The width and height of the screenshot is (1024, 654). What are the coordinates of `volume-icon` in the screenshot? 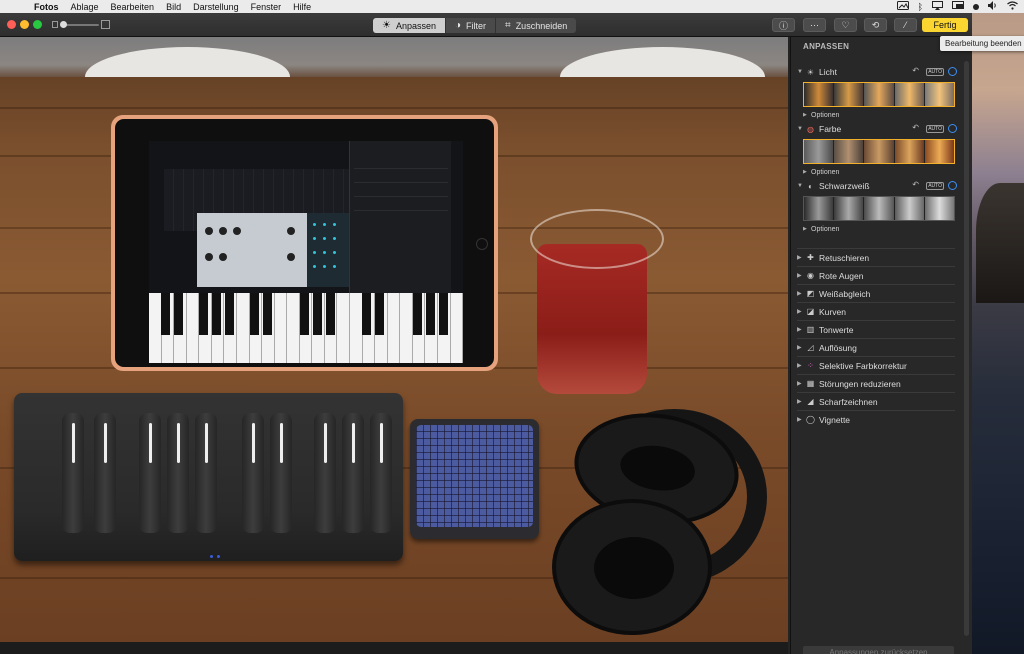 It's located at (993, 6).